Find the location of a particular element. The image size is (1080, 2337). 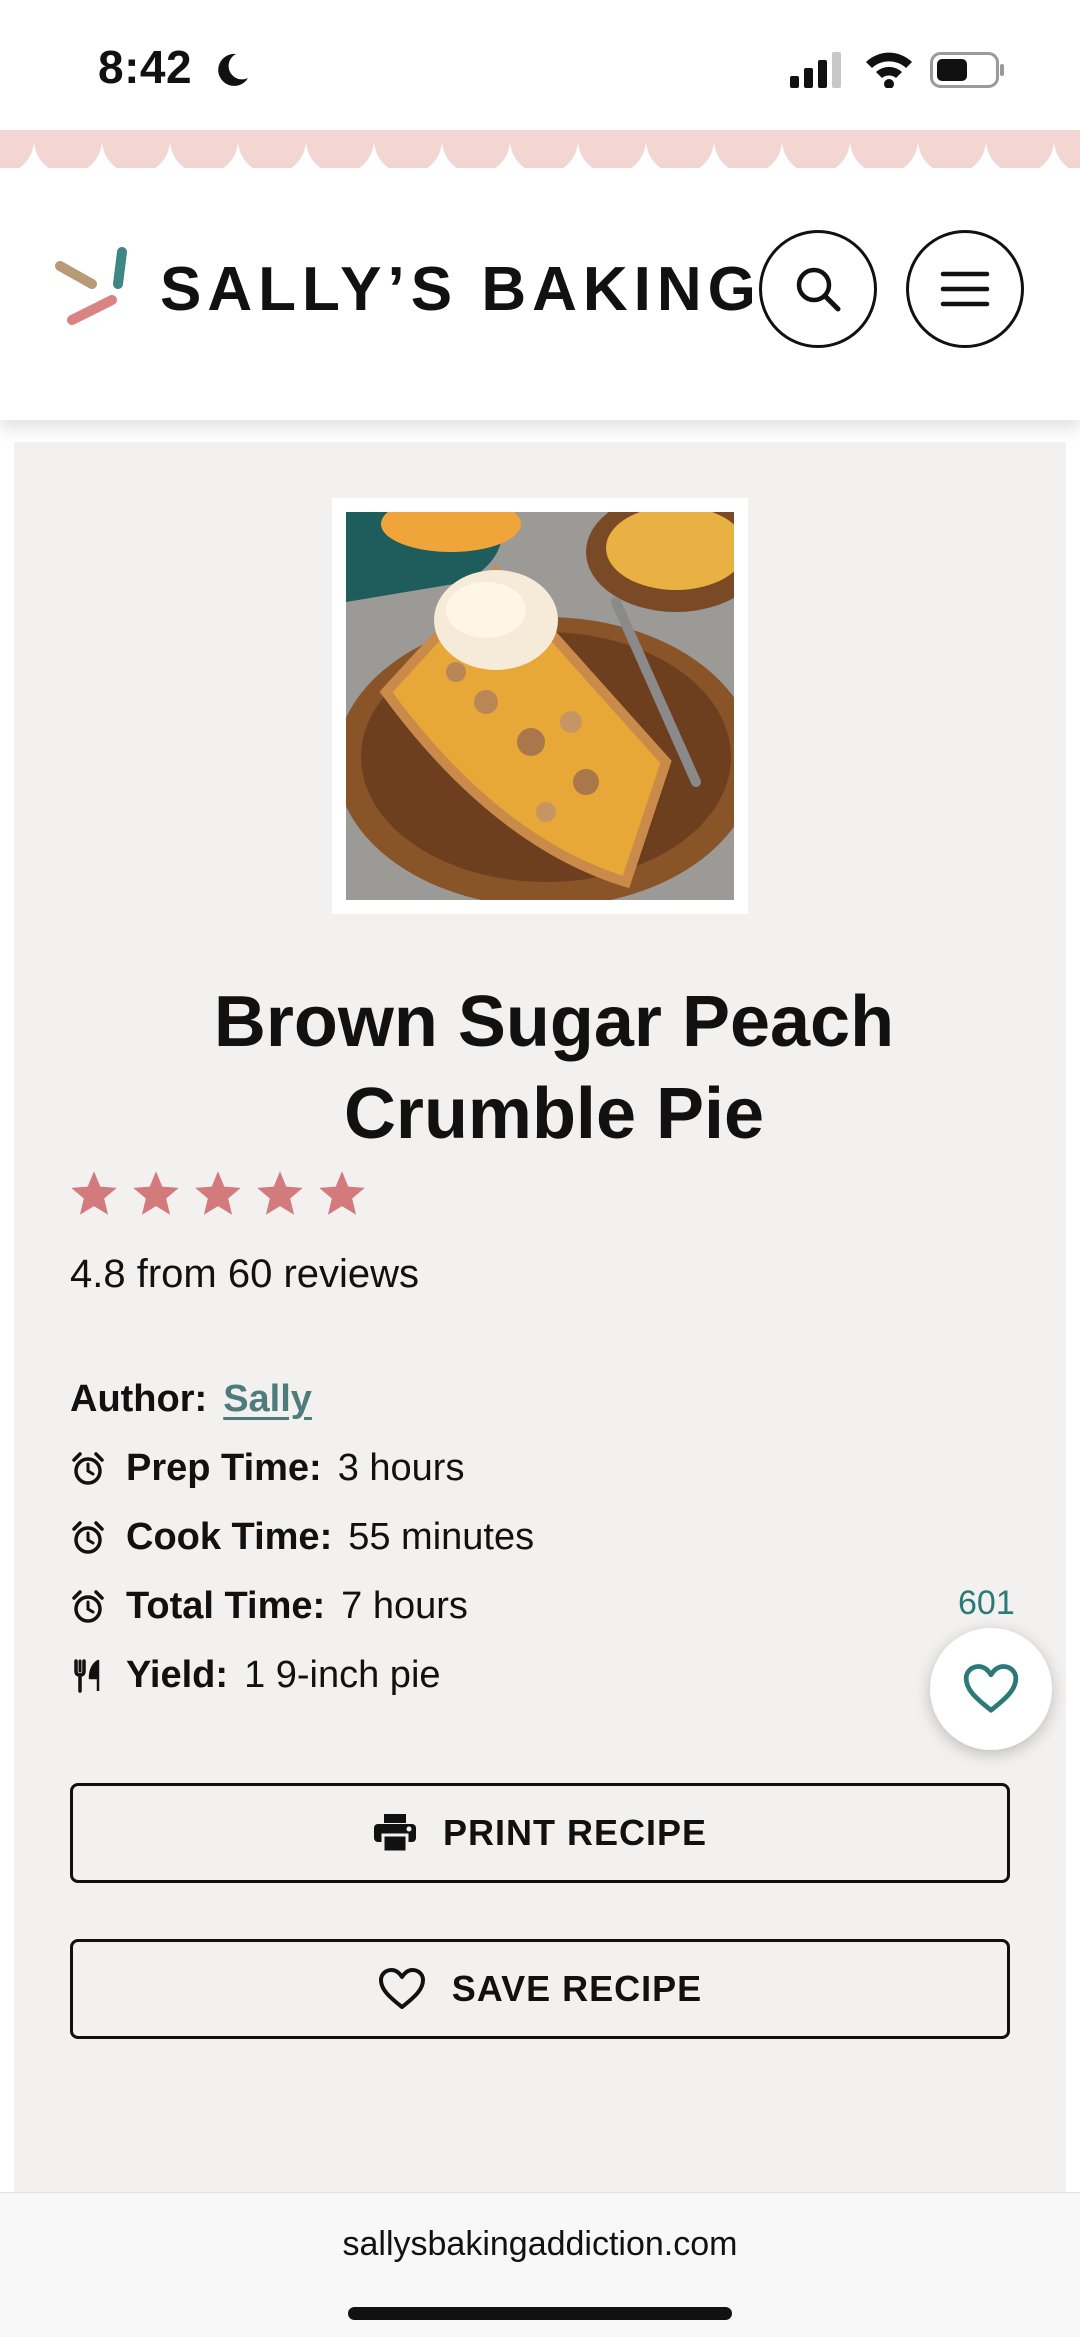

rating-summary: 4.8 from 60 reviews is located at coordinates (245, 1274).